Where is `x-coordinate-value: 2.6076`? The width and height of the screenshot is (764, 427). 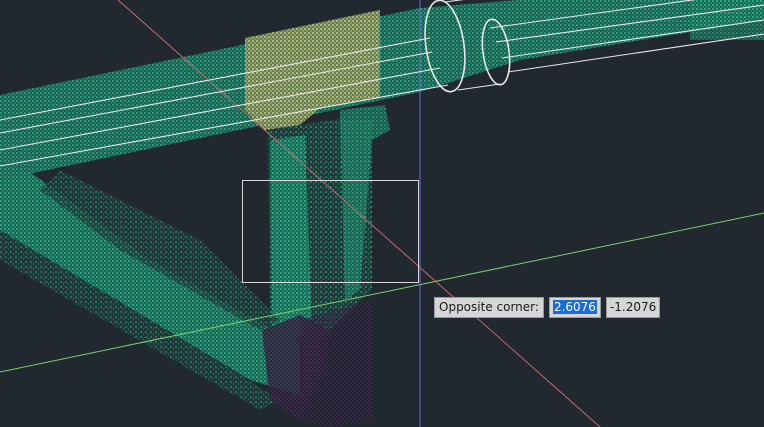
x-coordinate-value: 2.6076 is located at coordinates (574, 307).